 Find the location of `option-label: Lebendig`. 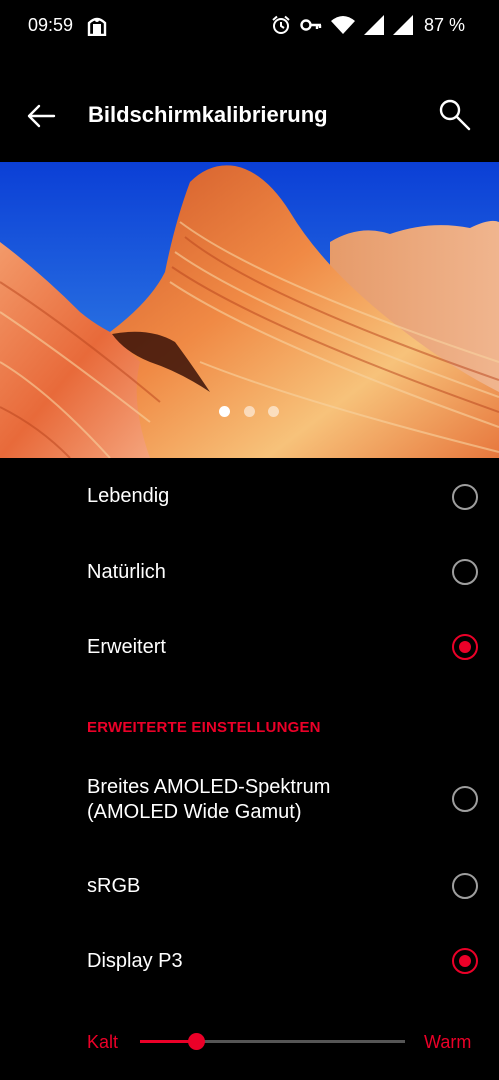

option-label: Lebendig is located at coordinates (128, 496).